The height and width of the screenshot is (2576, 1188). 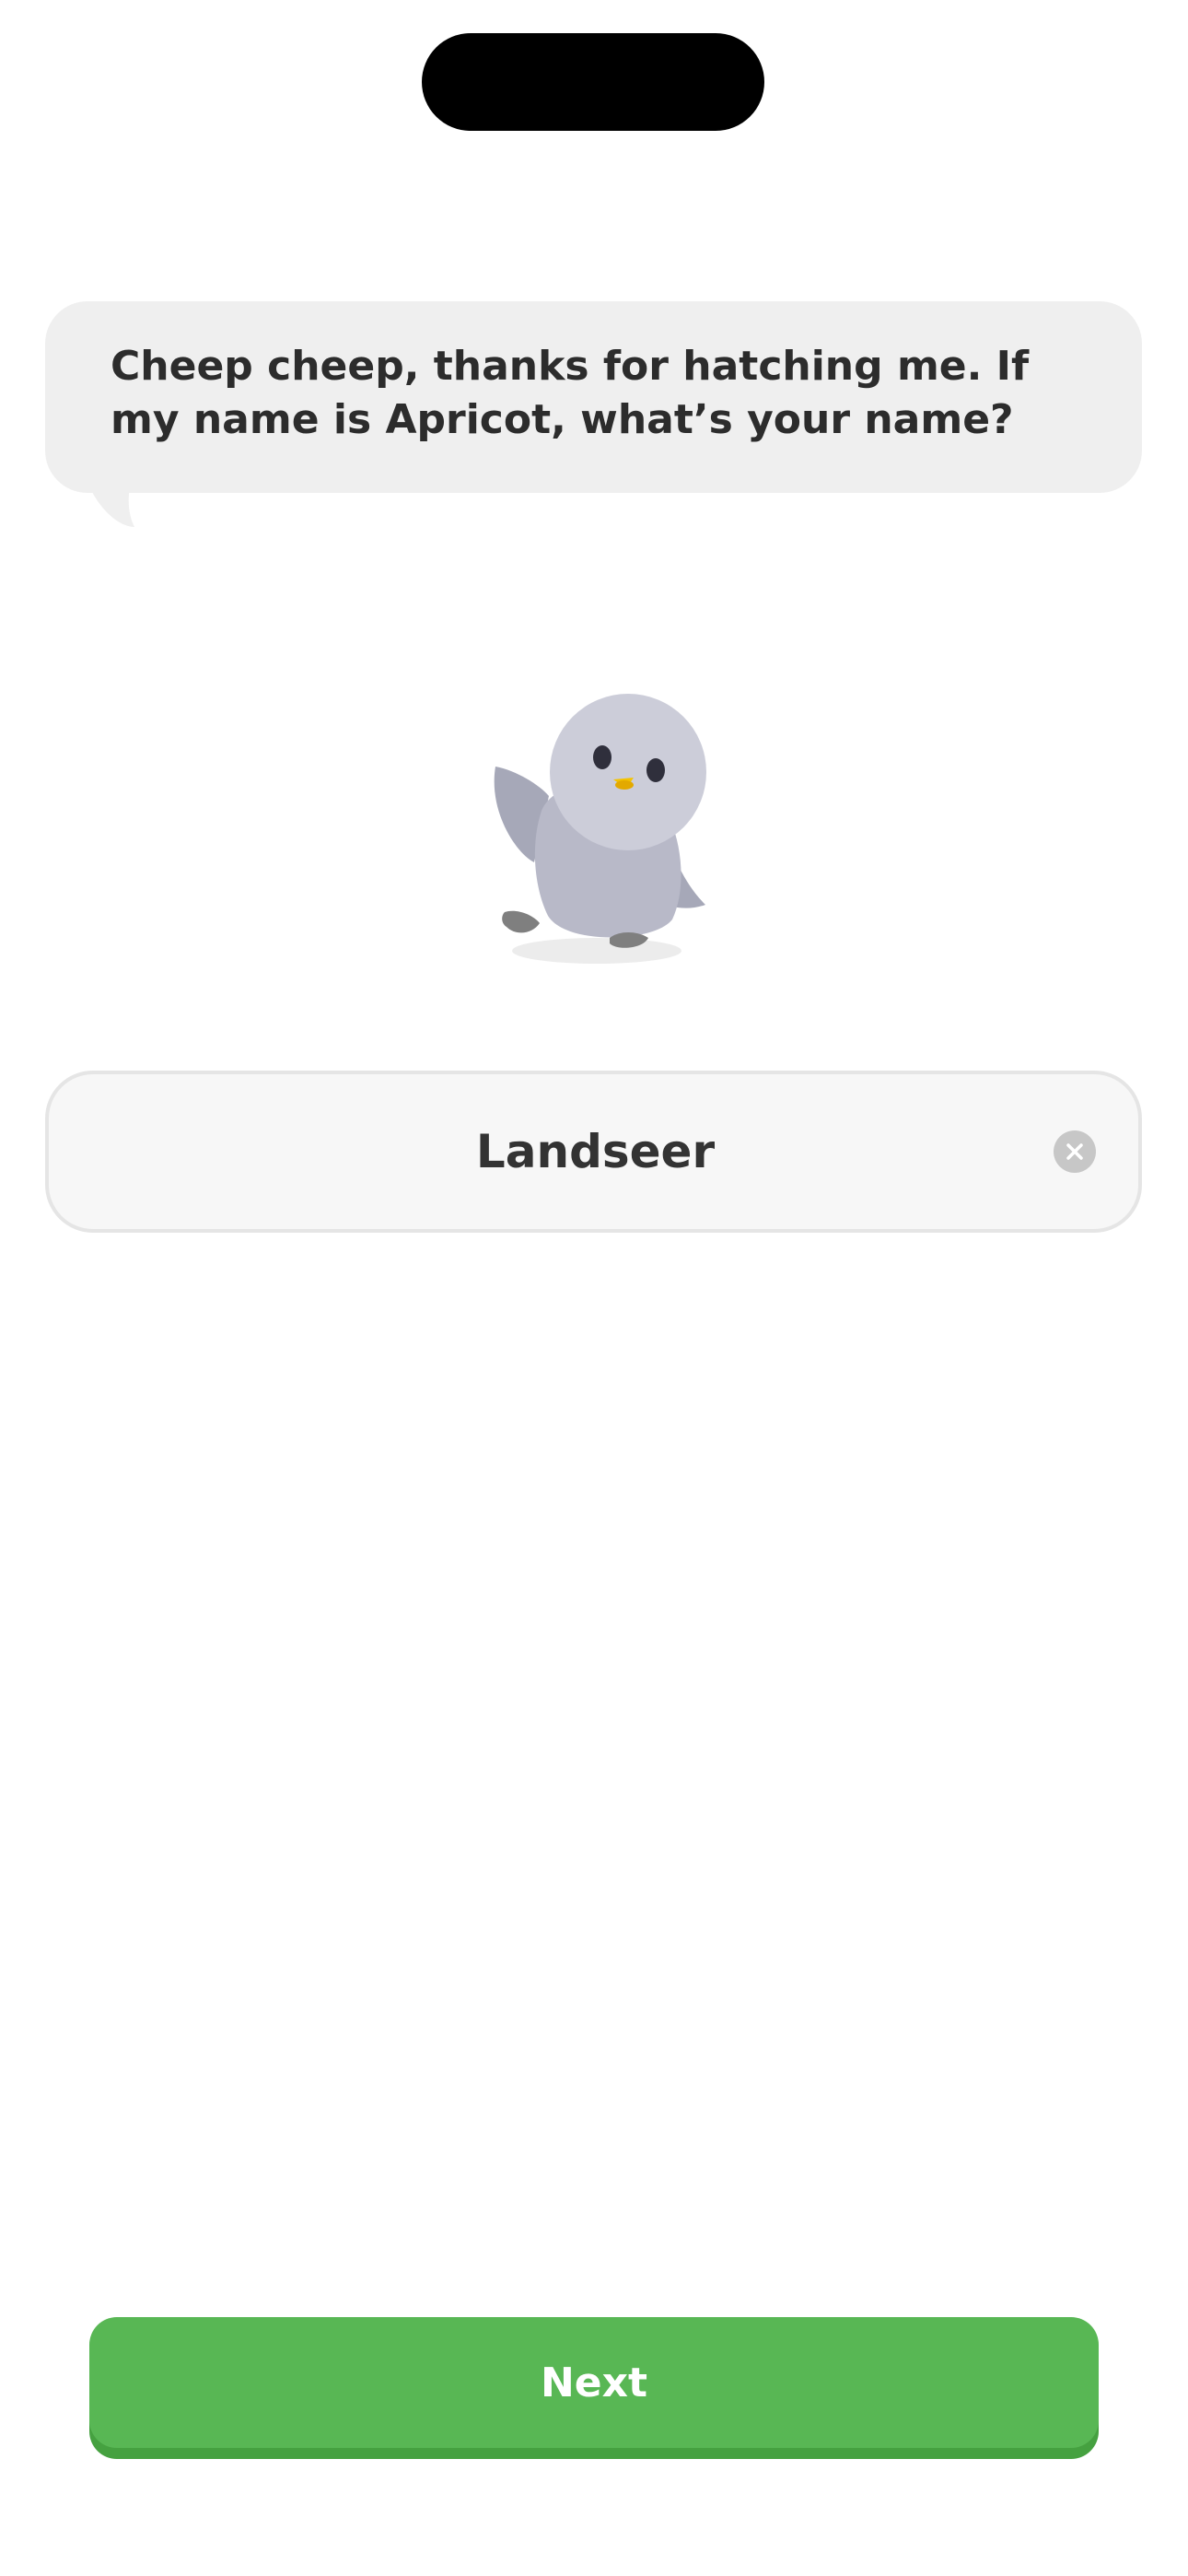 I want to click on next-button: Next, so click(x=594, y=2382).